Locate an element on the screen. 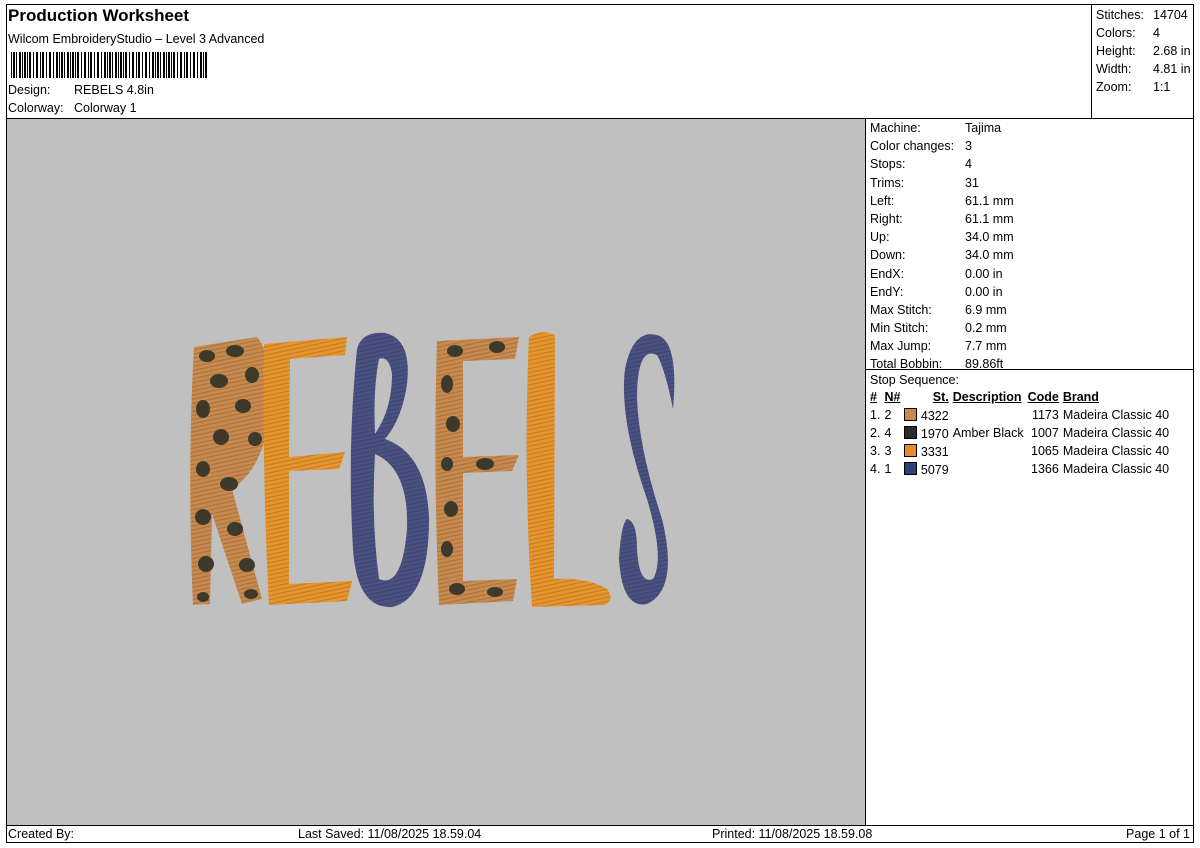 The height and width of the screenshot is (848, 1200). col-header-code: Code is located at coordinates (1043, 397).